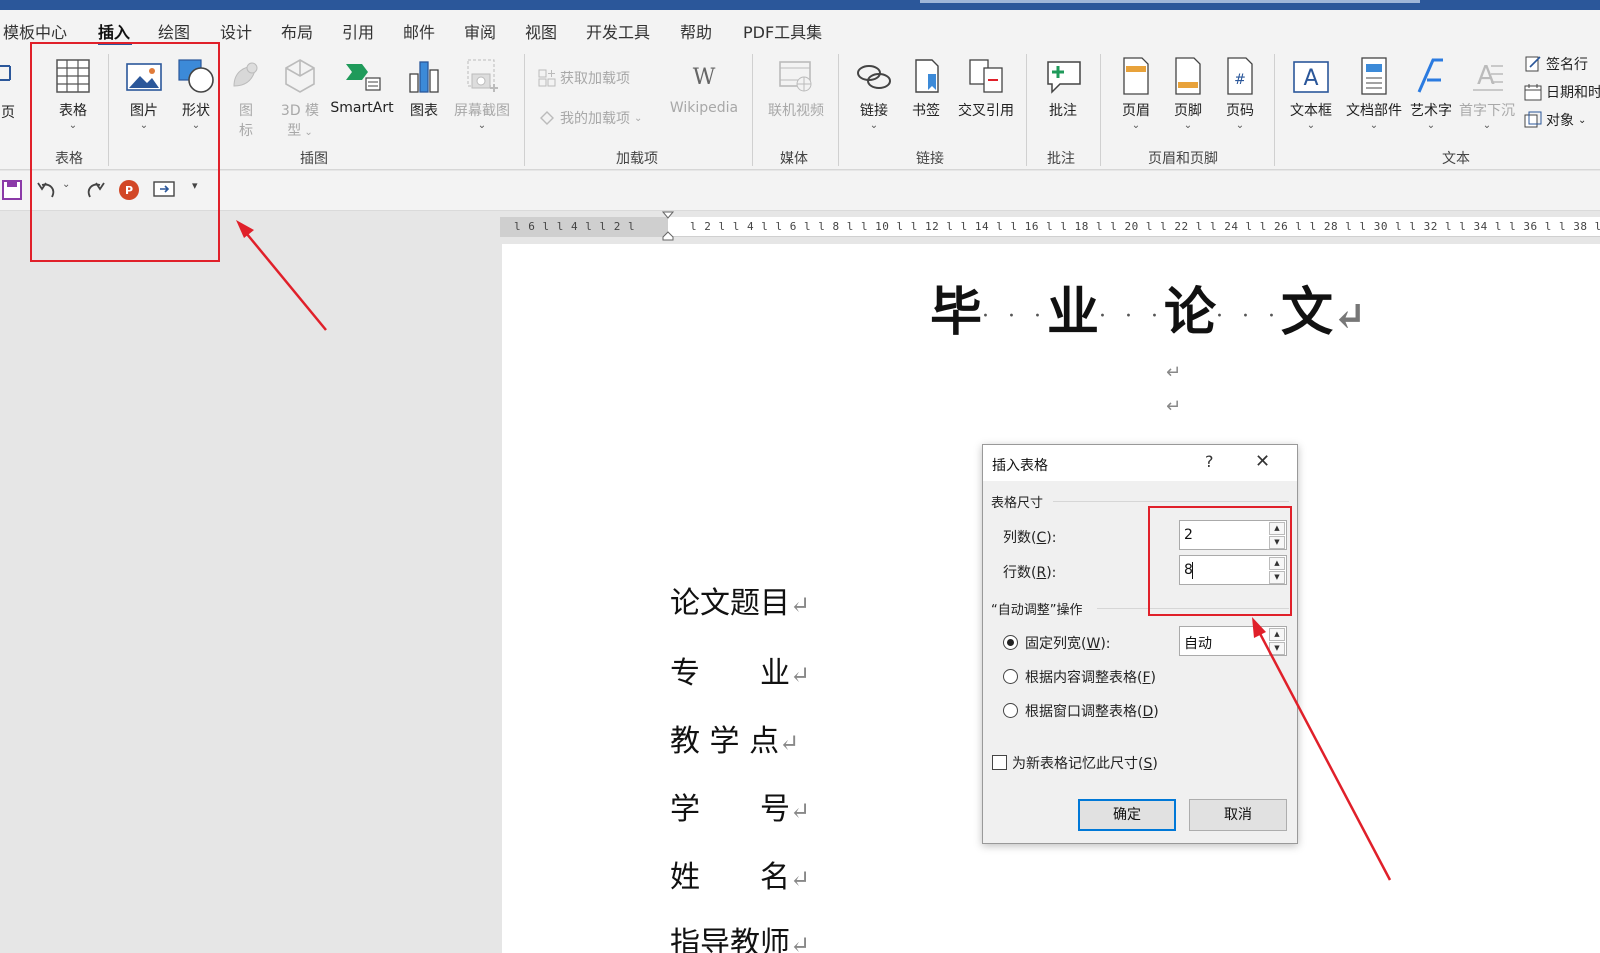 The width and height of the screenshot is (1600, 953). I want to click on autofit-window-radio, so click(1010, 710).